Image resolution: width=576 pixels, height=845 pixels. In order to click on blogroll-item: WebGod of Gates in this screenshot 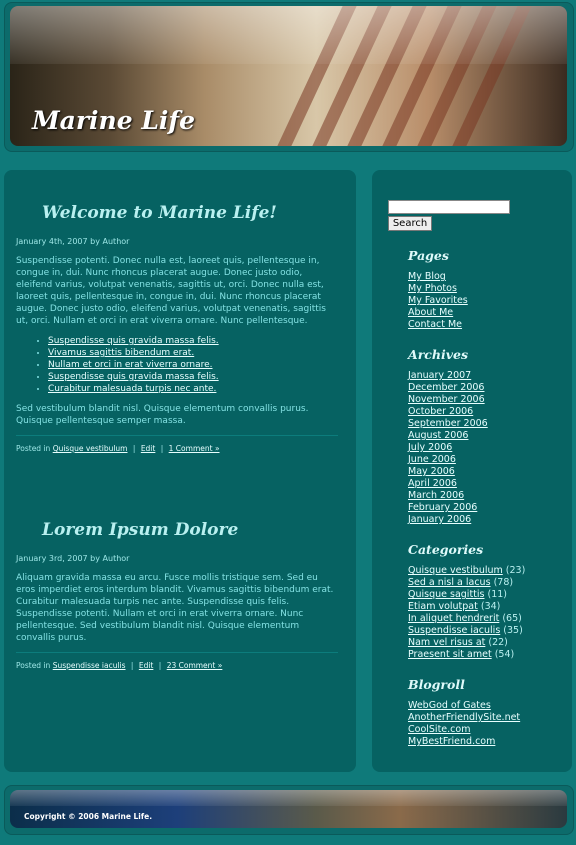, I will do `click(488, 706)`.